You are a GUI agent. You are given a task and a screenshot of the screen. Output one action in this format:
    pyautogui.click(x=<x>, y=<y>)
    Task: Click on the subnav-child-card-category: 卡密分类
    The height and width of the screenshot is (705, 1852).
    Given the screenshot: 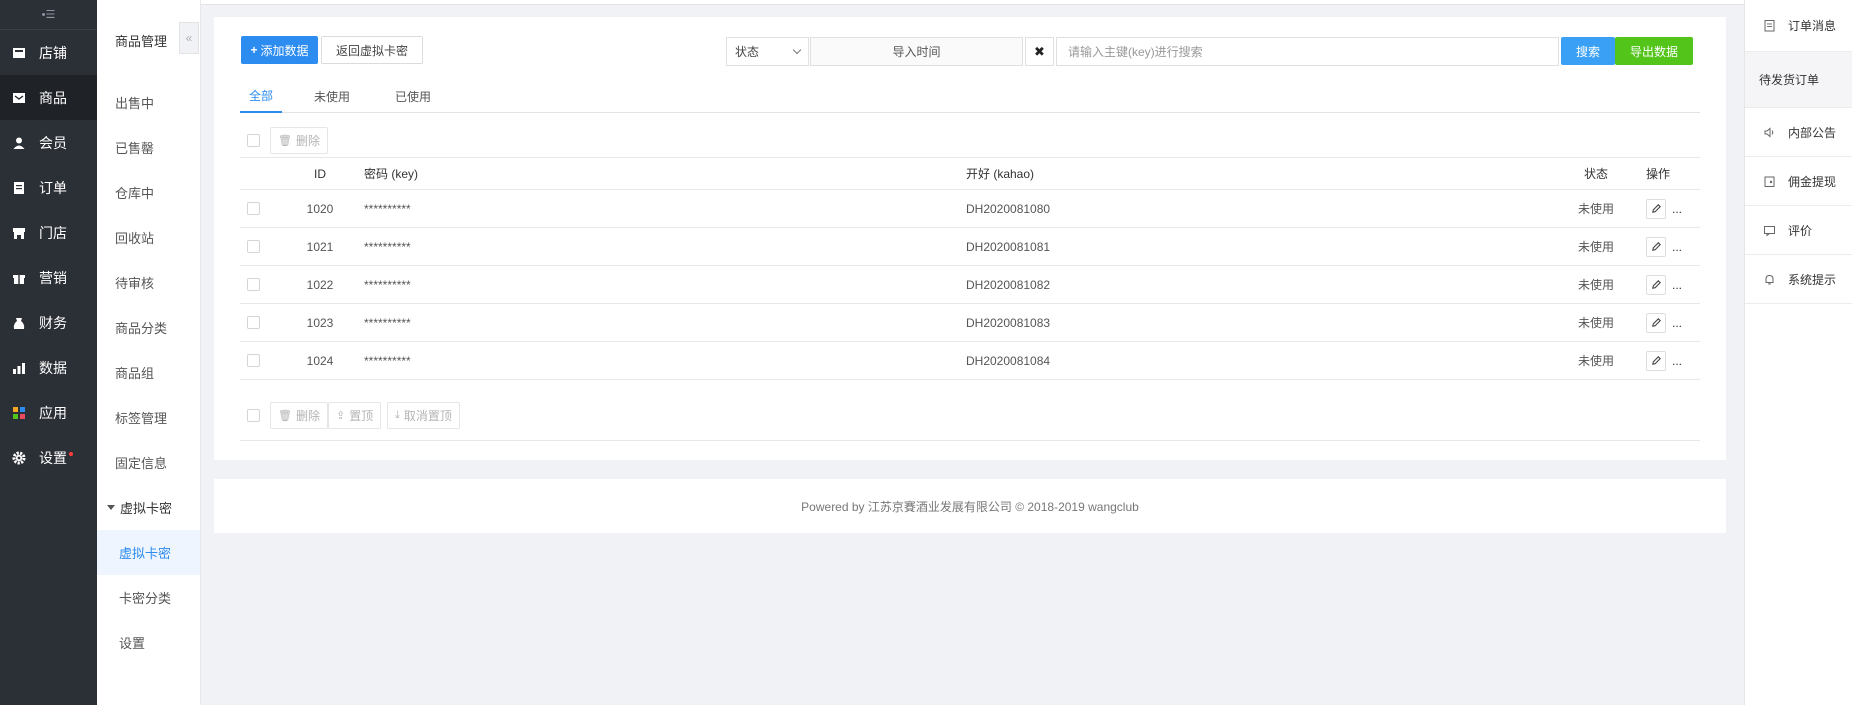 What is the action you would take?
    pyautogui.click(x=148, y=597)
    